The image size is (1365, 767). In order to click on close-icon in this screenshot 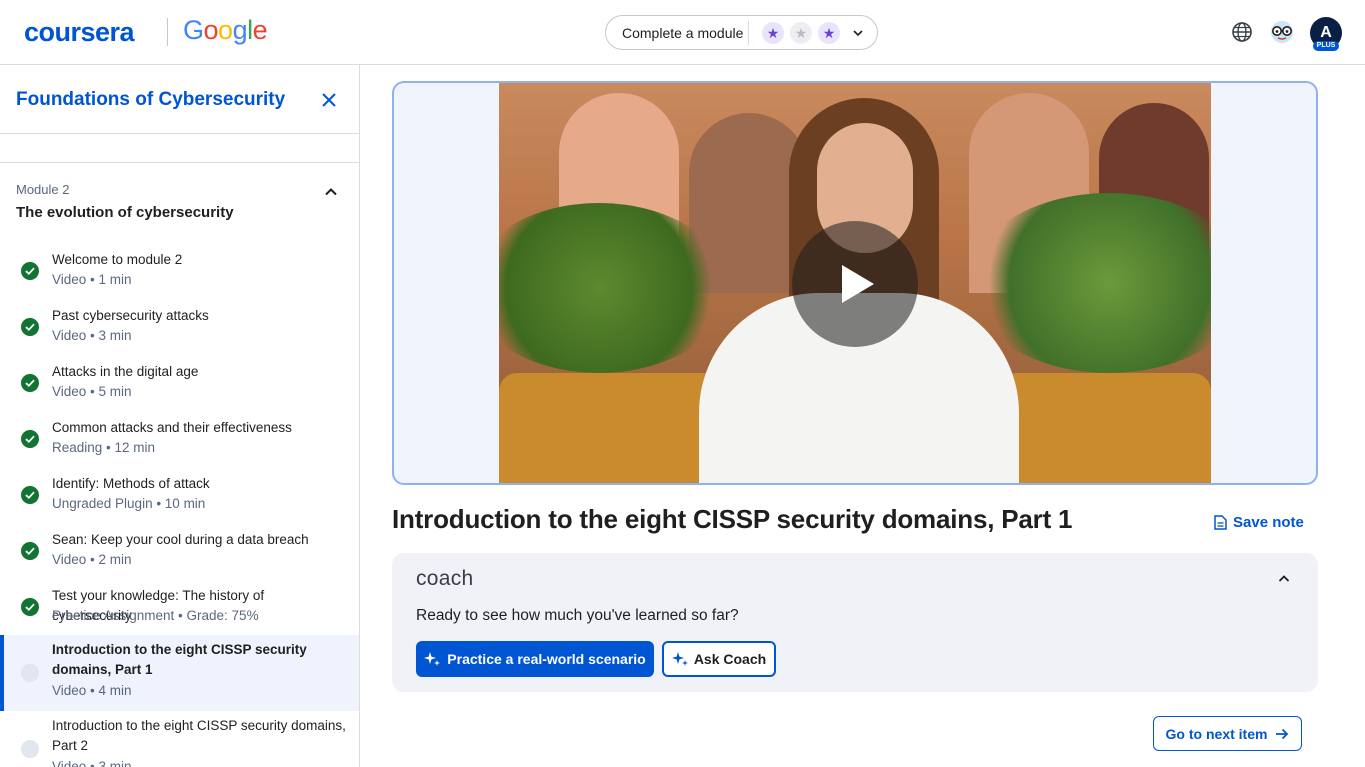, I will do `click(329, 100)`.